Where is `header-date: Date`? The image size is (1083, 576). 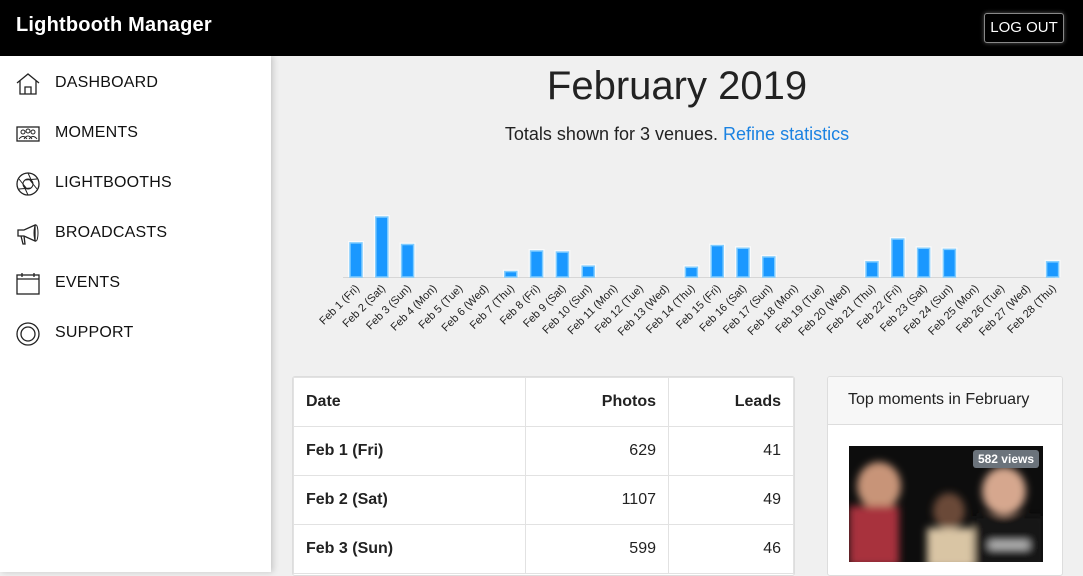 header-date: Date is located at coordinates (409, 402).